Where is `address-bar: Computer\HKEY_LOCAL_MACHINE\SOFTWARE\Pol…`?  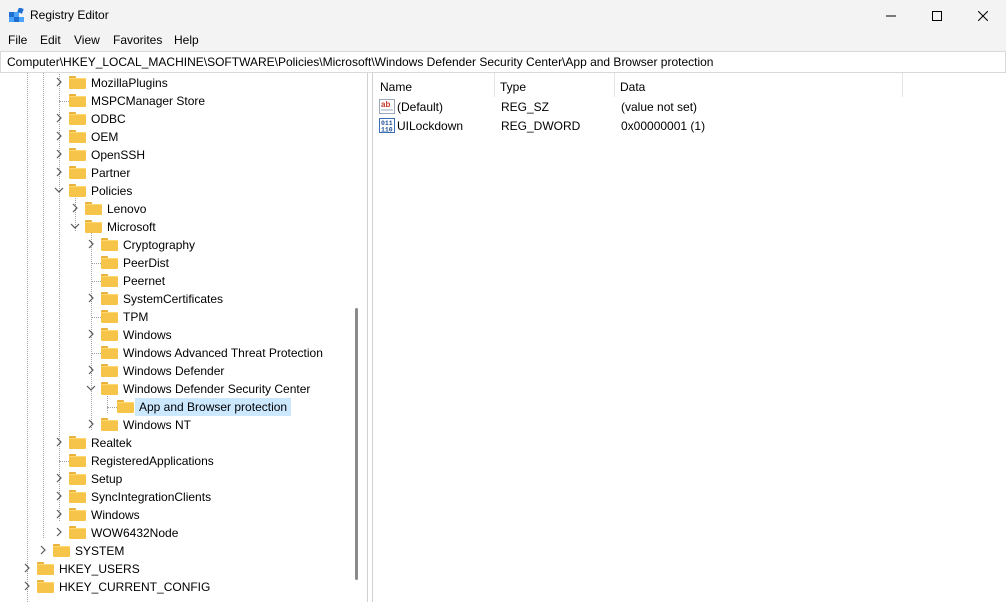 address-bar: Computer\HKEY_LOCAL_MACHINE\SOFTWARE\Pol… is located at coordinates (503, 62).